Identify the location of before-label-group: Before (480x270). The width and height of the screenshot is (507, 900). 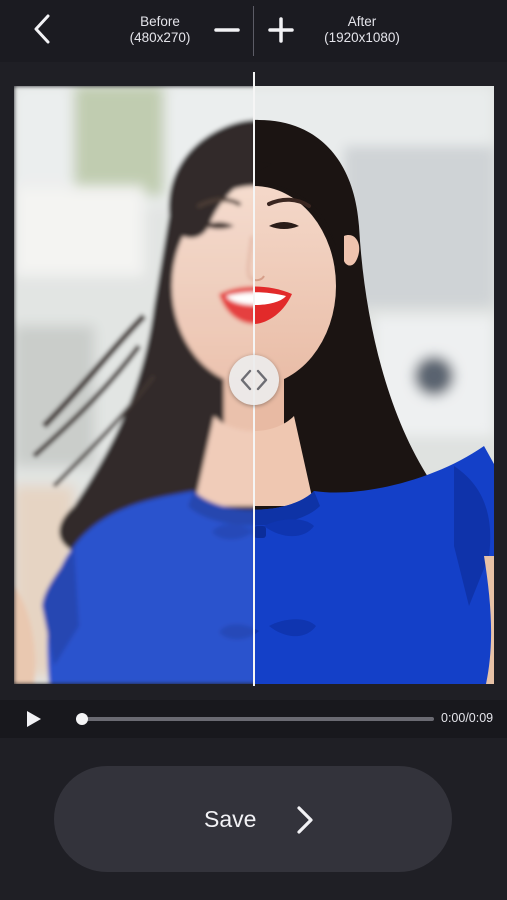
(160, 30).